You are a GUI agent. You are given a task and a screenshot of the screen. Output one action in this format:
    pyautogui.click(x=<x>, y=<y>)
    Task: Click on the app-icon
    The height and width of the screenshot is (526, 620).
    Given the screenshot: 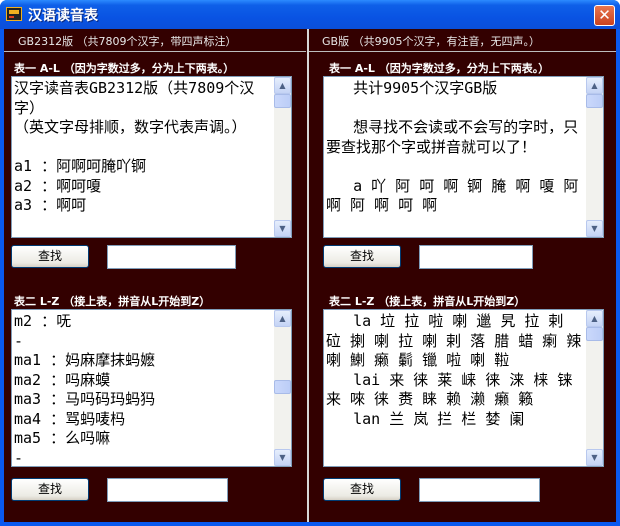 What is the action you would take?
    pyautogui.click(x=14, y=14)
    